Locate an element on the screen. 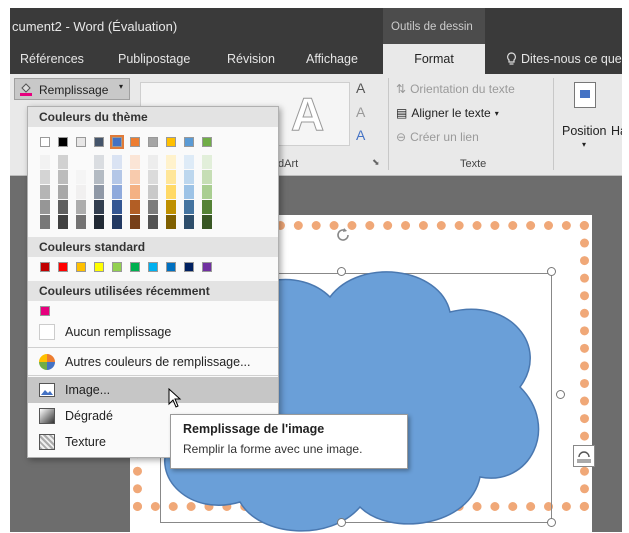  habillage-label: Ha is located at coordinates (616, 131).